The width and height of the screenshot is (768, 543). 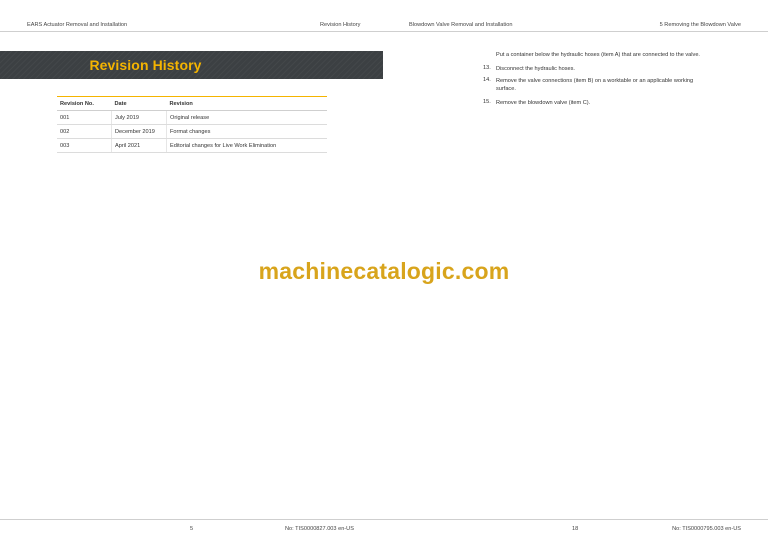 I want to click on revision-number-cell: 002, so click(x=84, y=131).